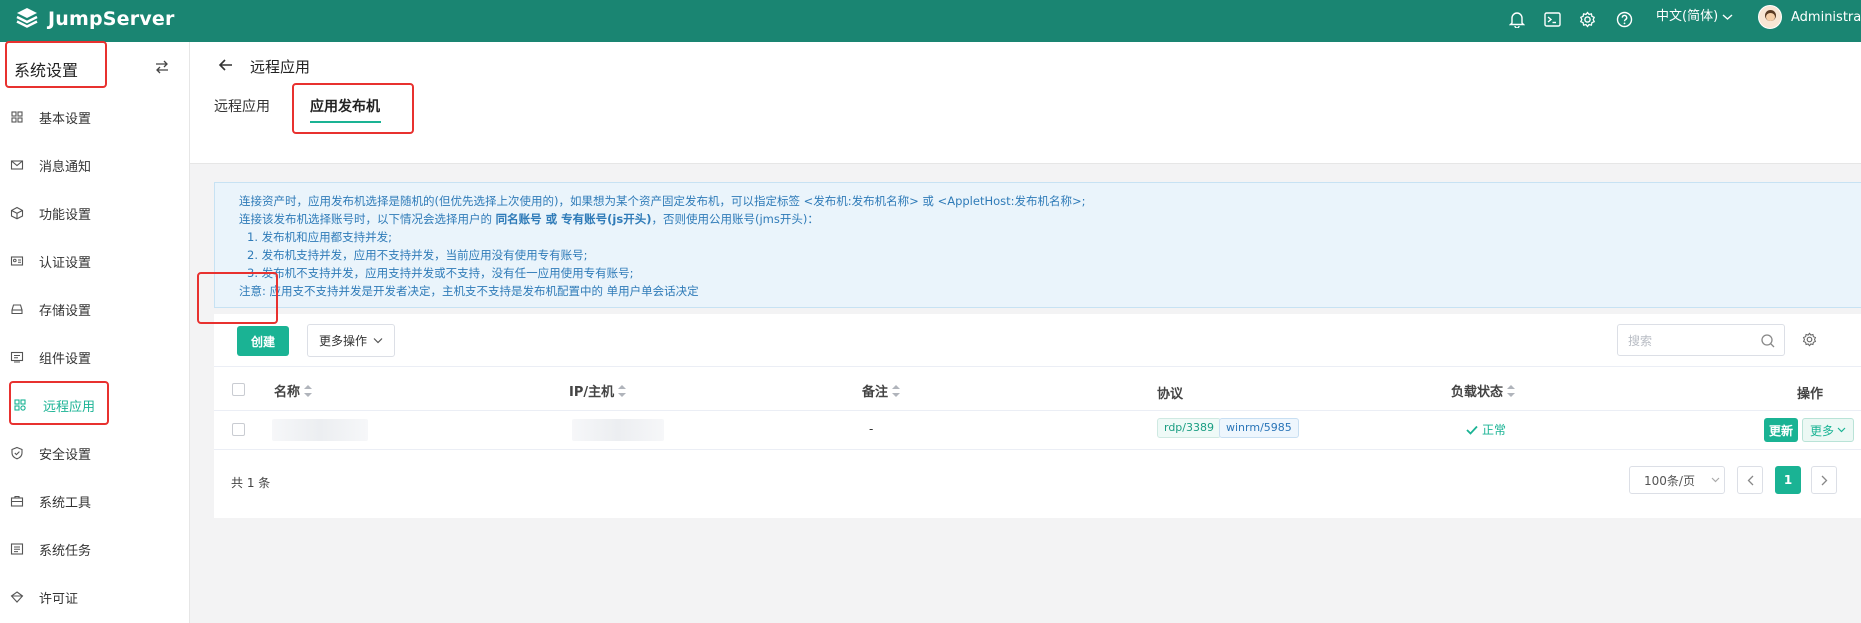 The width and height of the screenshot is (1861, 623). What do you see at coordinates (1768, 341) in the screenshot?
I see `search-icon` at bounding box center [1768, 341].